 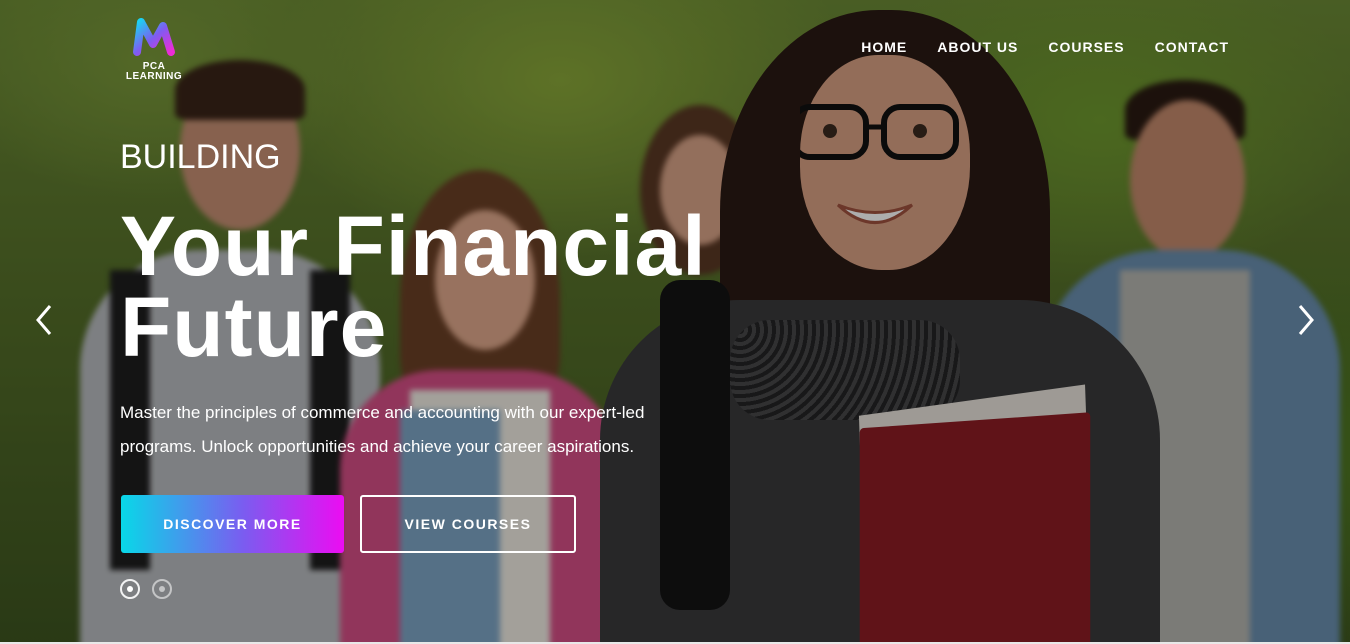 What do you see at coordinates (1045, 47) in the screenshot?
I see `main-nav: HOME ABOUT US COURSES CONTACT` at bounding box center [1045, 47].